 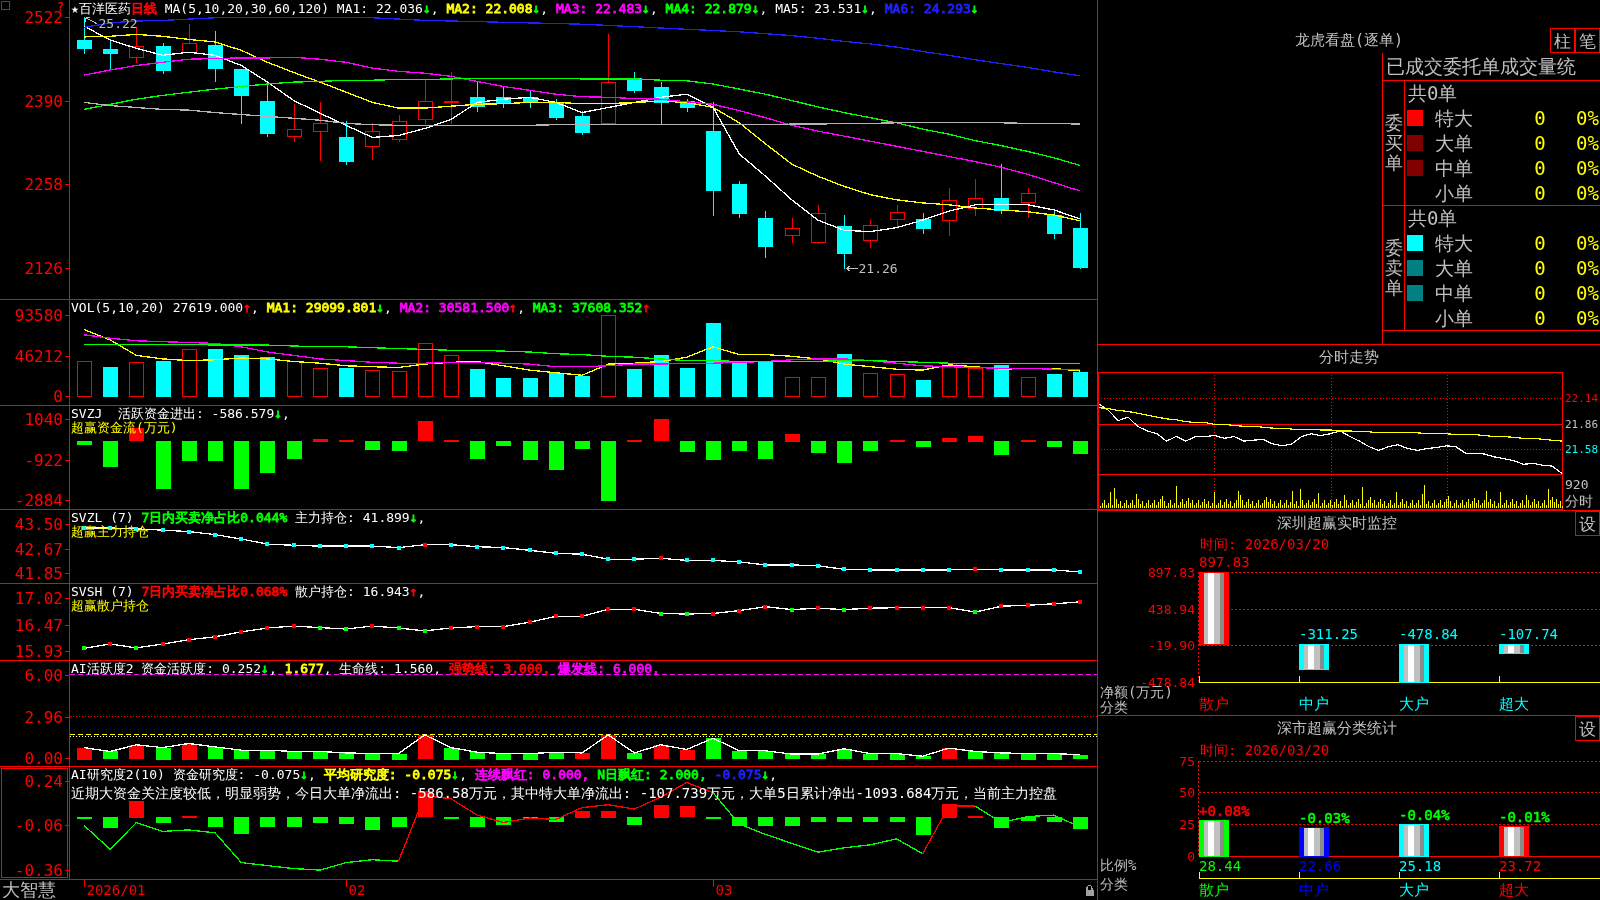 What do you see at coordinates (424, 774) in the screenshot?
I see `indicator-legend: AI研究度2(10) 资金研究度: -0.075↓, 平均研究度: -0.075↓, 连续飘红: 0.000, N日飘红: 2.000, -0.075↓,` at bounding box center [424, 774].